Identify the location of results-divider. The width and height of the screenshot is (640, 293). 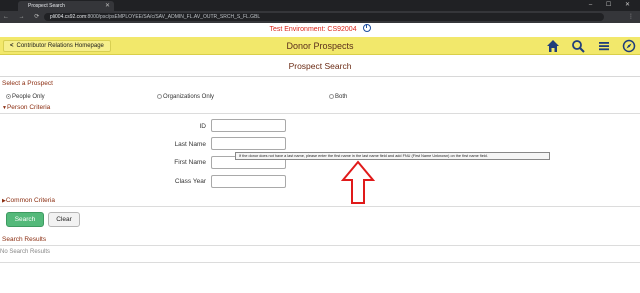
(320, 245).